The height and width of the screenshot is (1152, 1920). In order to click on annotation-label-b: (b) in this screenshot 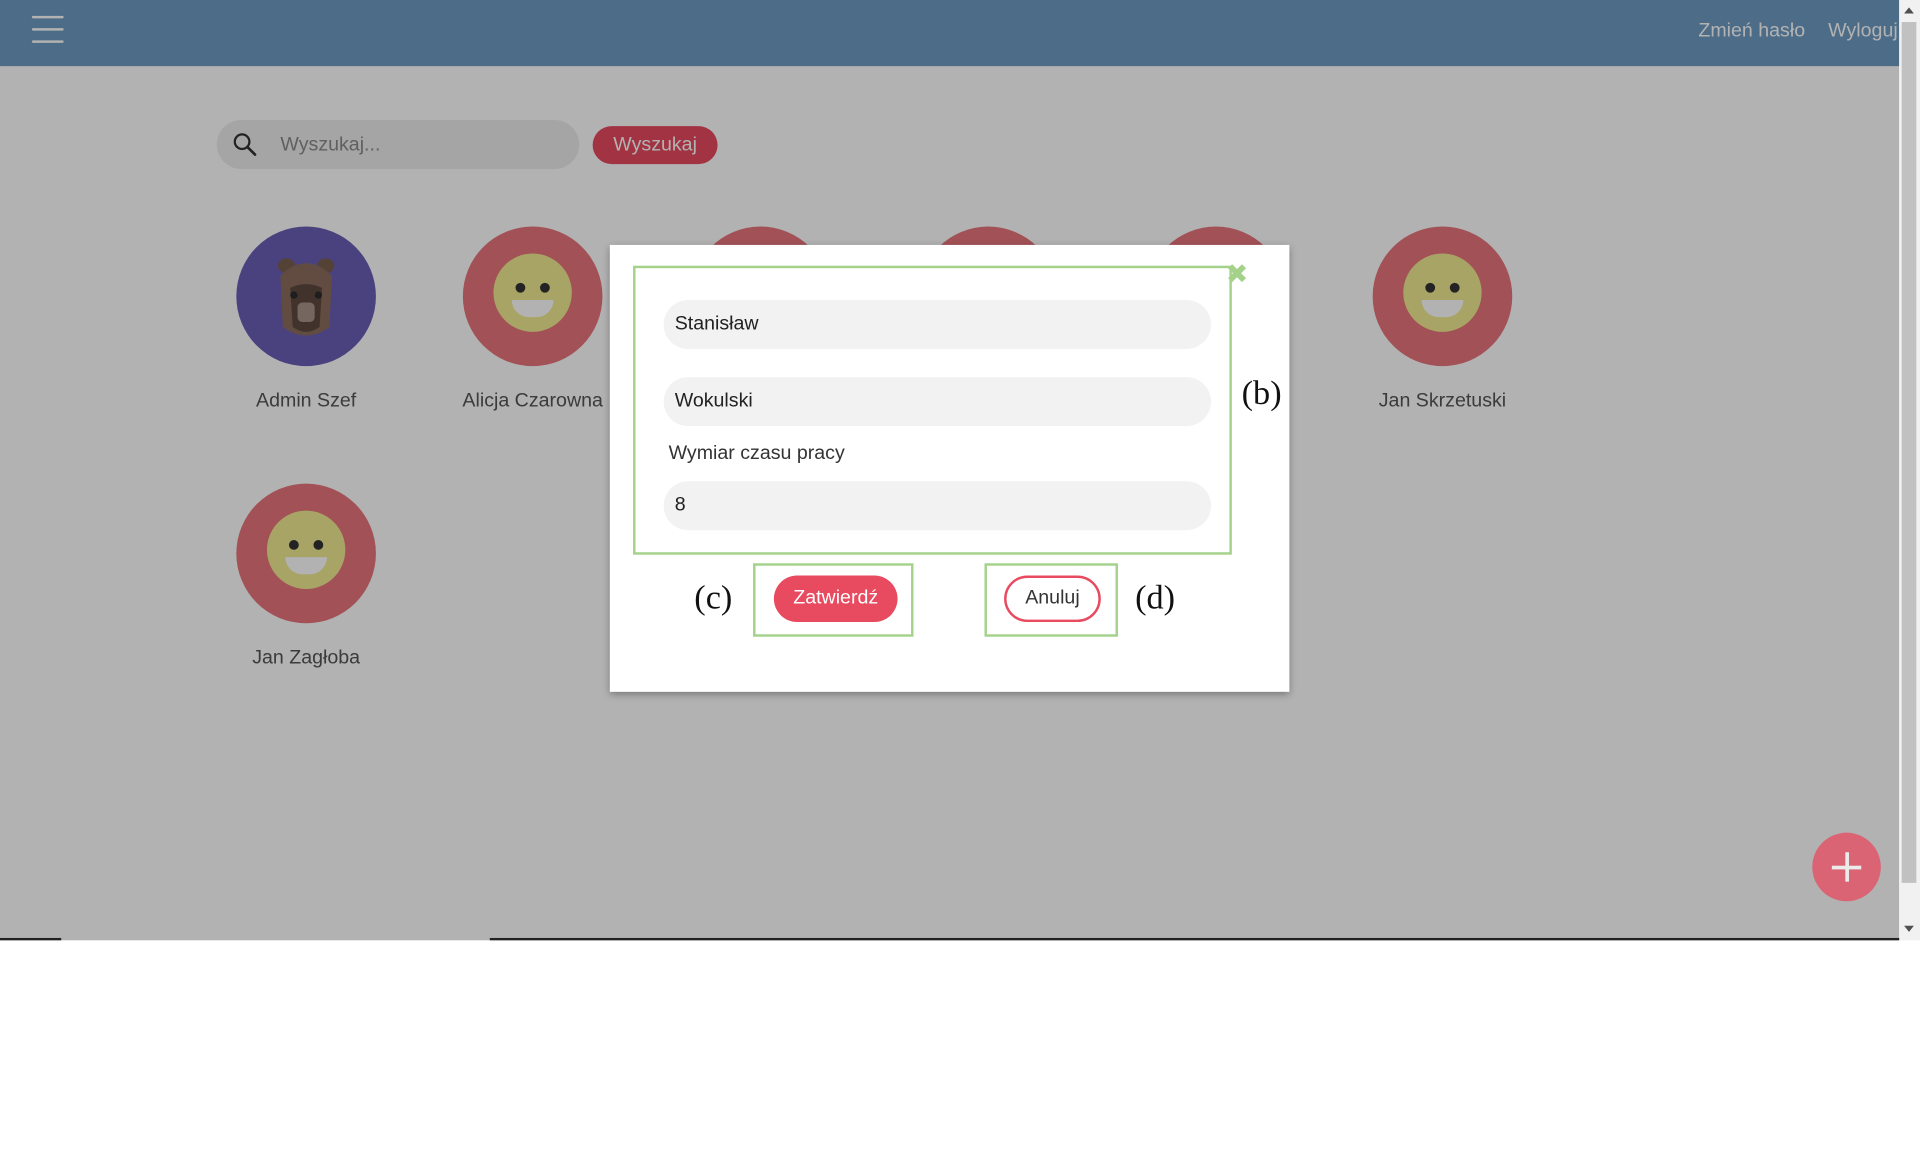, I will do `click(1261, 393)`.